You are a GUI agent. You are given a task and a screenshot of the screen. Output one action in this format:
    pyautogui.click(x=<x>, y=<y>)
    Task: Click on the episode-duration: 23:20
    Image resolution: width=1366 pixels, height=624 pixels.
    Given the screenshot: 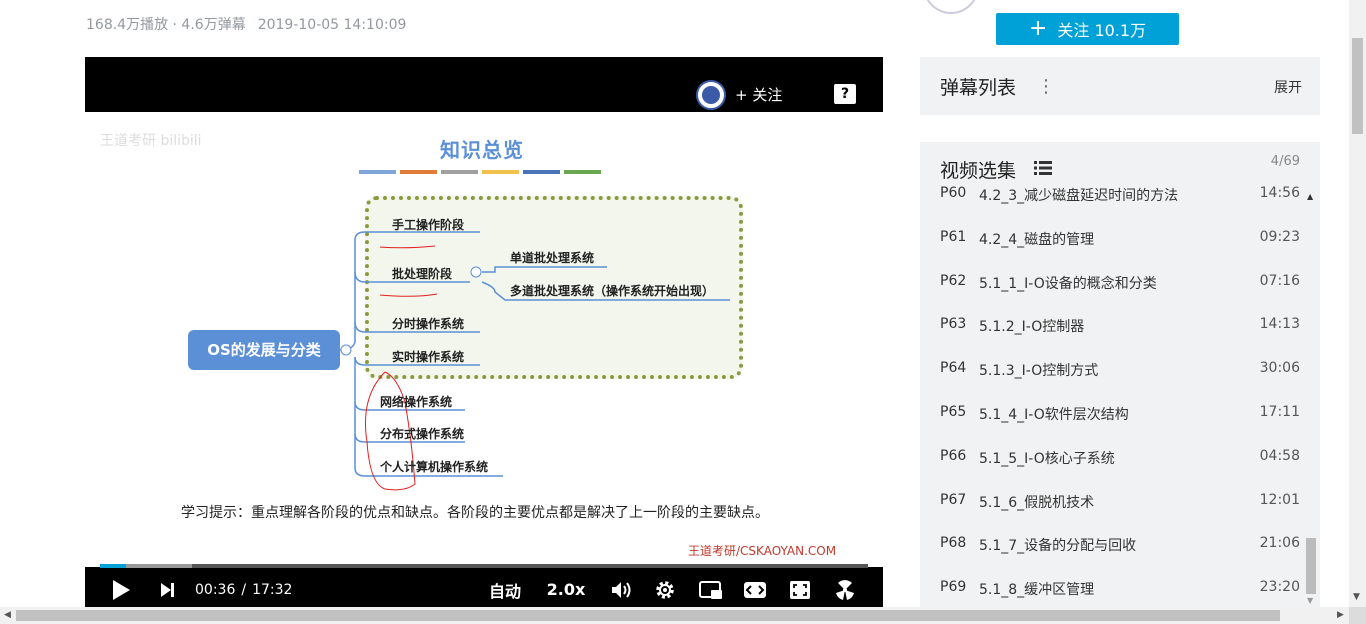 What is the action you would take?
    pyautogui.click(x=1279, y=587)
    